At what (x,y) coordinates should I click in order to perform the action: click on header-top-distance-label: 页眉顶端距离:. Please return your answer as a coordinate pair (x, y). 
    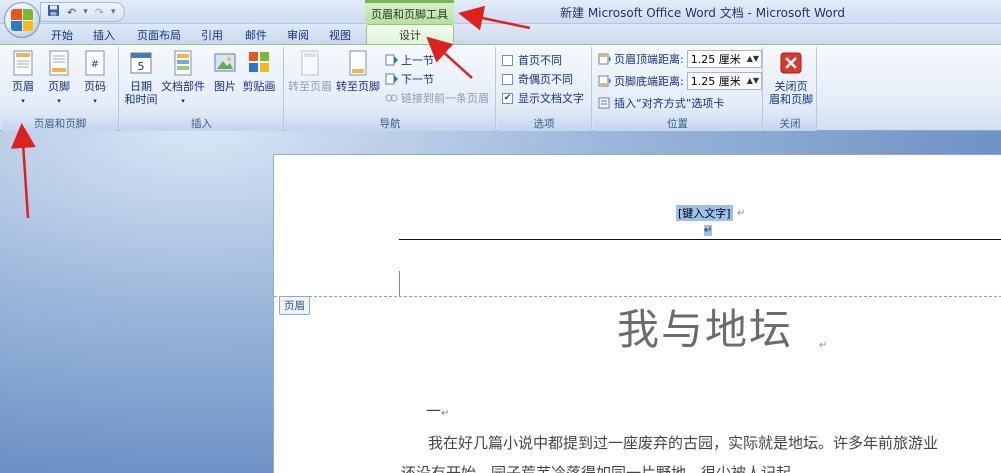
    Looking at the image, I should click on (649, 59).